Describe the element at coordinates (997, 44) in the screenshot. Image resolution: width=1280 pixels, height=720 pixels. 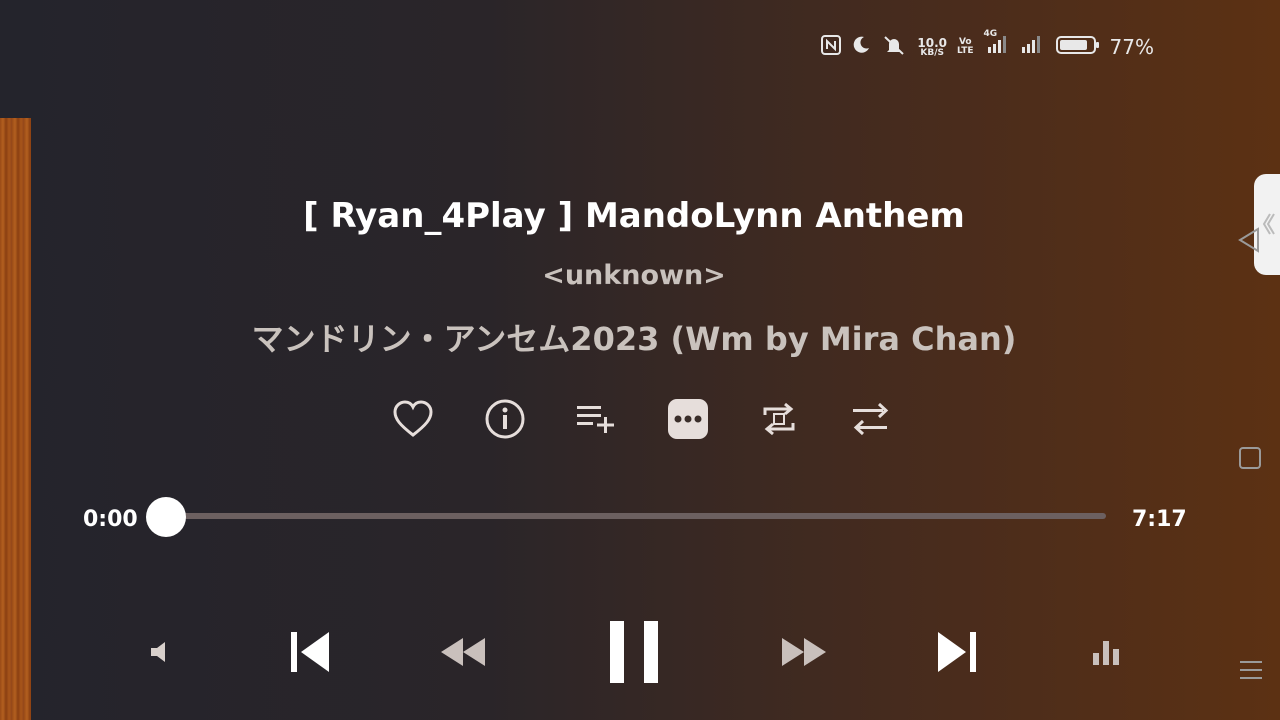
I see `signal-4g-icon: 4G` at that location.